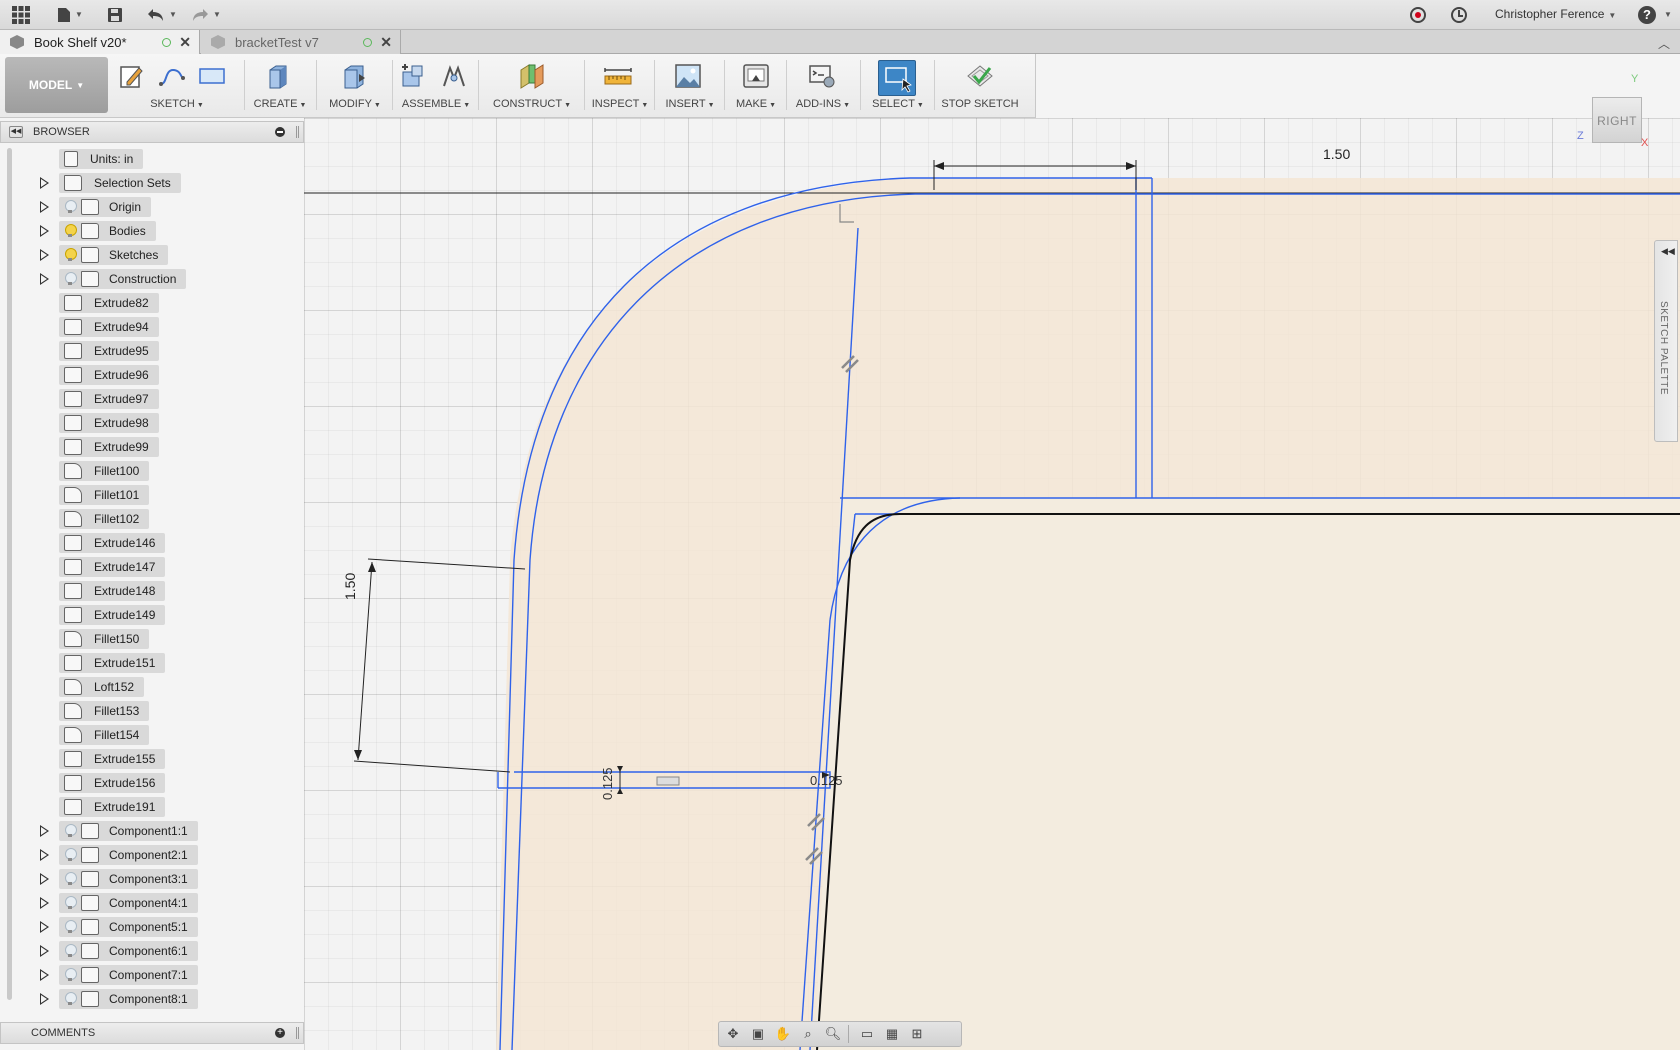 Image resolution: width=1680 pixels, height=1050 pixels. I want to click on workspace-switcher-button: MODEL ▼, so click(56, 85).